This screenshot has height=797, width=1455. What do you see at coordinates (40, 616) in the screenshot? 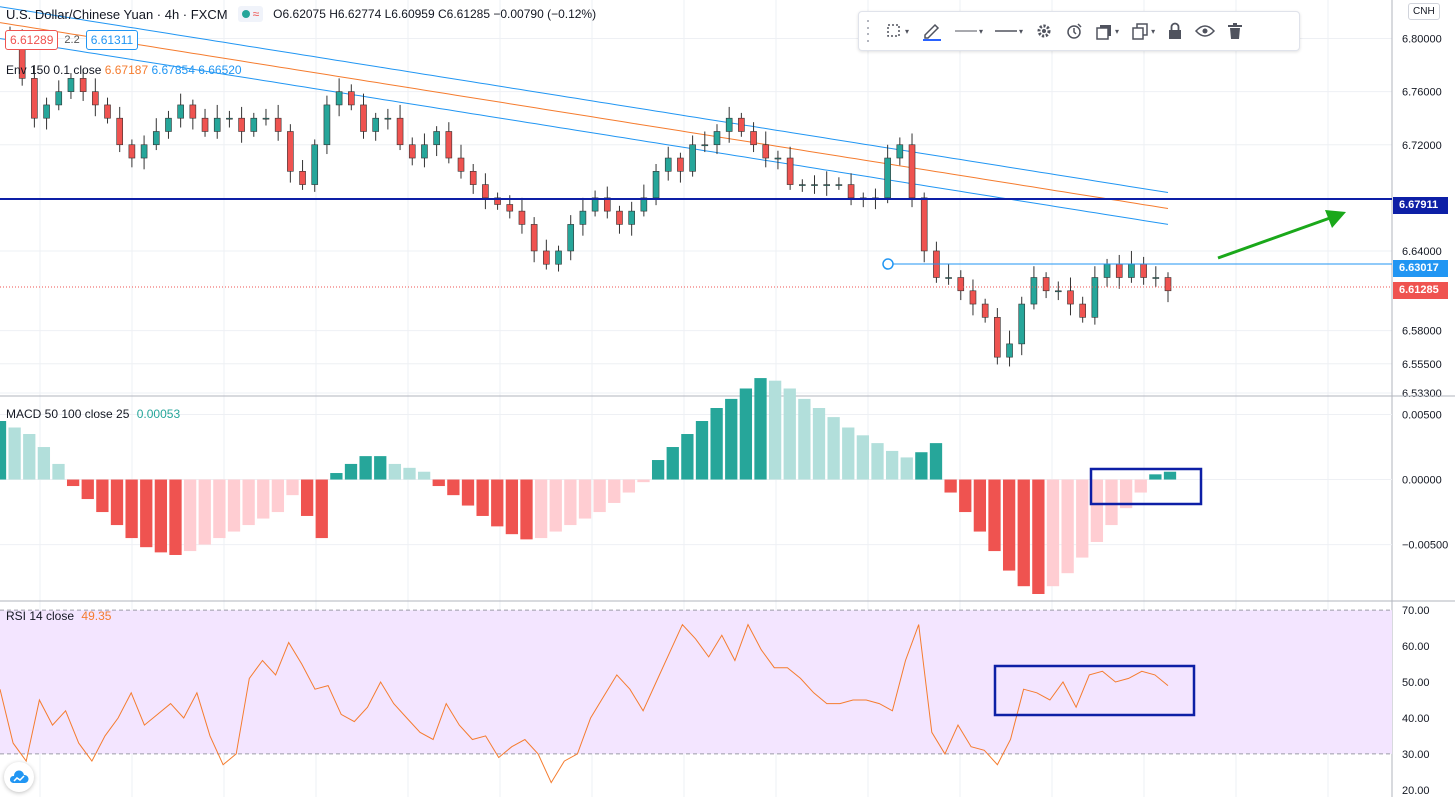
I see `rsi-label: RSI 14 close` at bounding box center [40, 616].